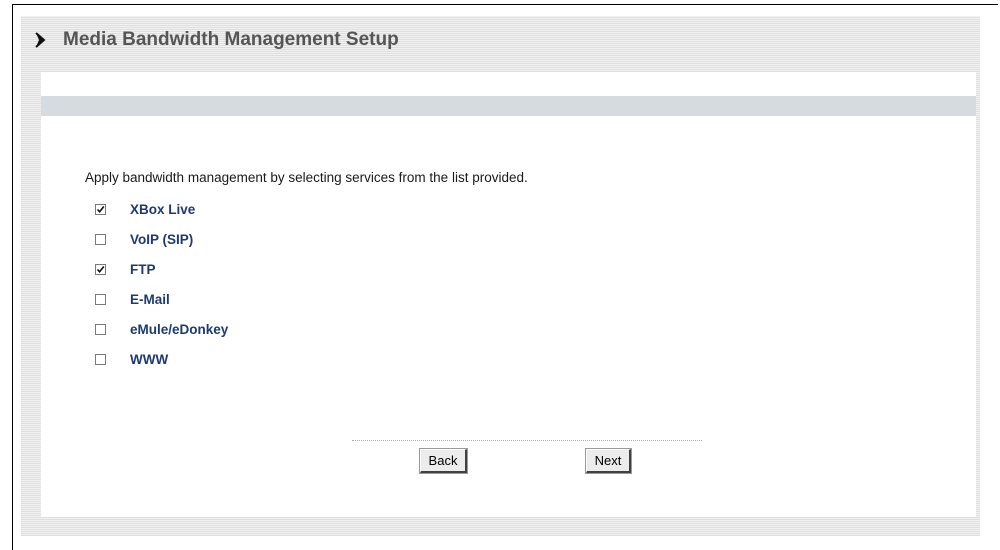  What do you see at coordinates (150, 299) in the screenshot?
I see `service-label: E-Mail` at bounding box center [150, 299].